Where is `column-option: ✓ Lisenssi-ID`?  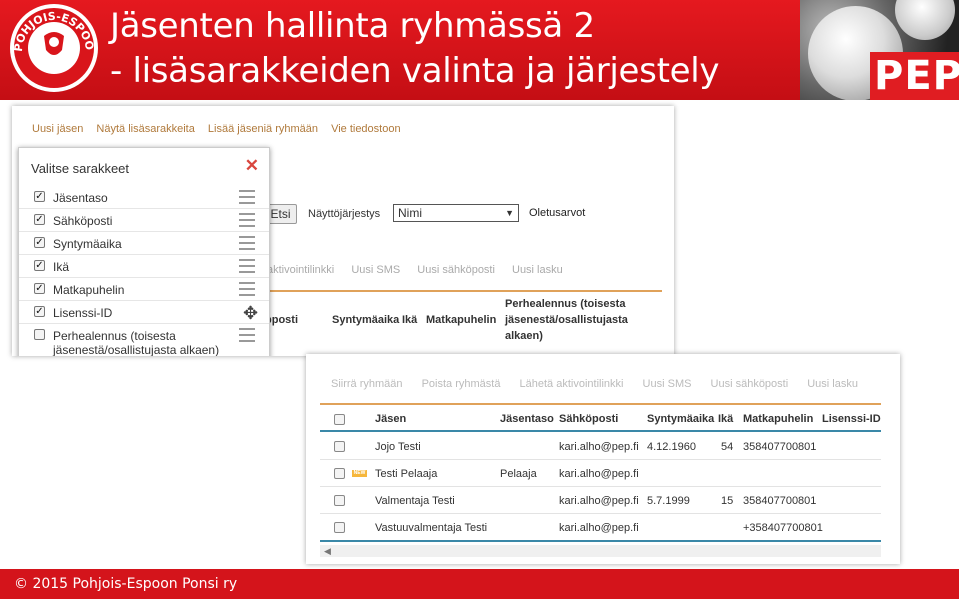
column-option: ✓ Lisenssi-ID is located at coordinates (144, 312).